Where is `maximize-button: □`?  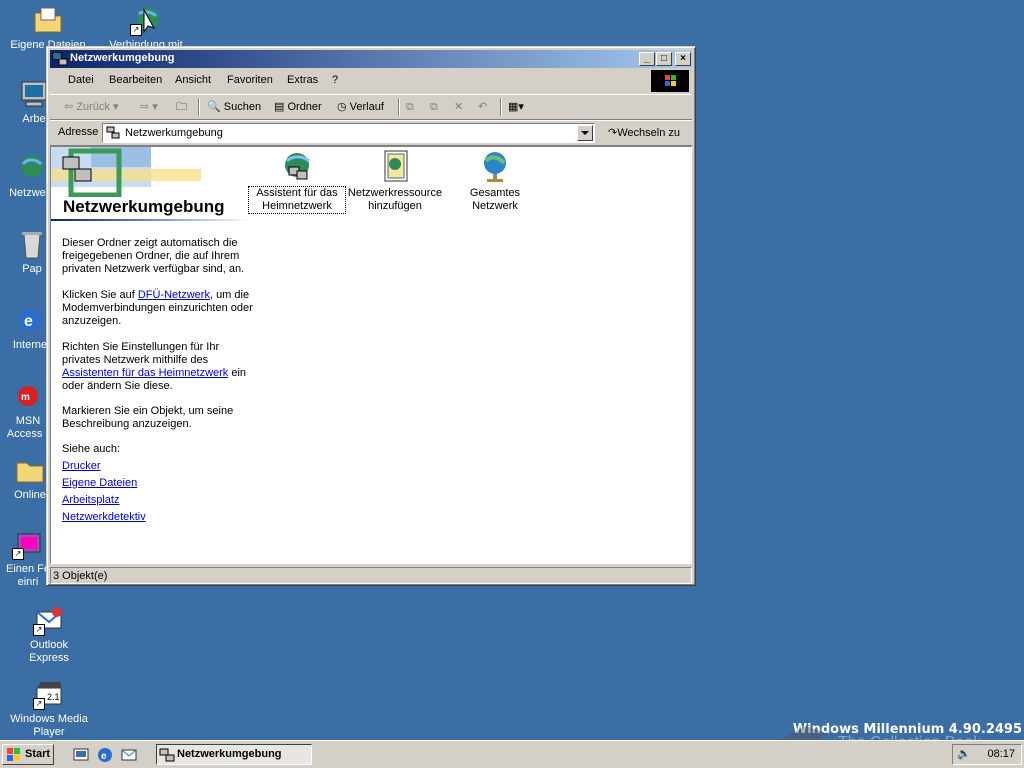 maximize-button: □ is located at coordinates (664, 59).